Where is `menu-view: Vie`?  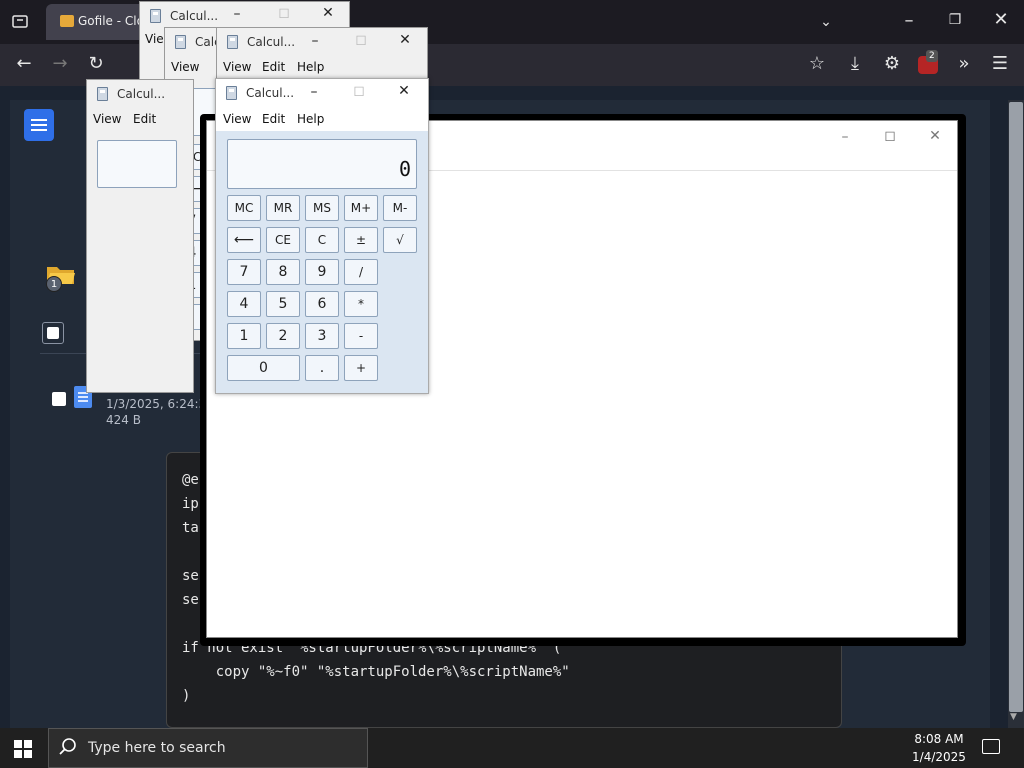 menu-view: Vie is located at coordinates (154, 39).